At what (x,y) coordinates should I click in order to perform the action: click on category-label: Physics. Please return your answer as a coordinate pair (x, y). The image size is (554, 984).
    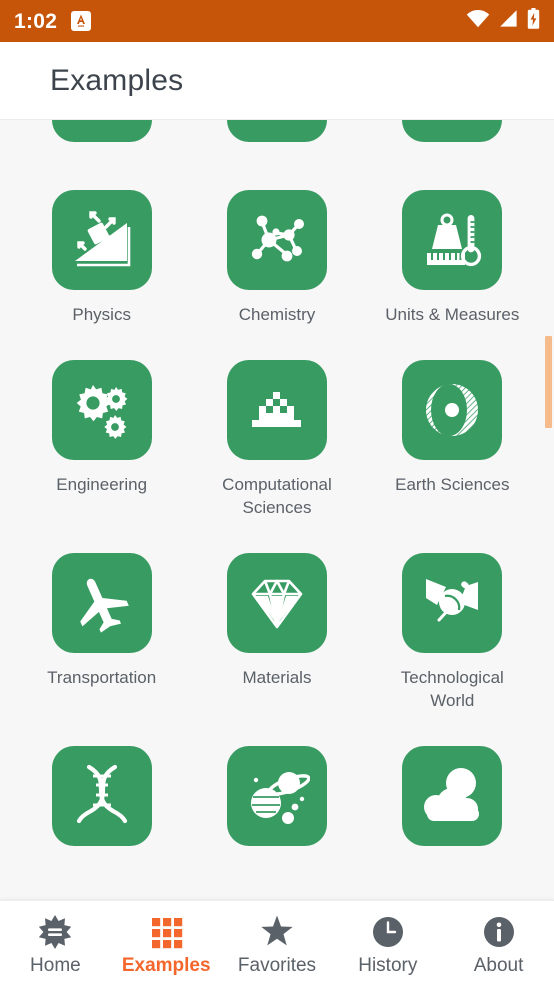
    Looking at the image, I should click on (101, 314).